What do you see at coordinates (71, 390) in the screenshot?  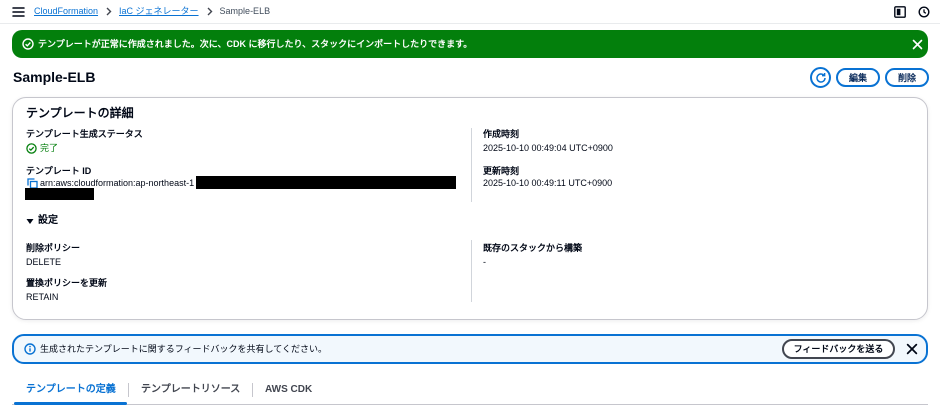 I see `tab-template-definition: テンプレートの定義` at bounding box center [71, 390].